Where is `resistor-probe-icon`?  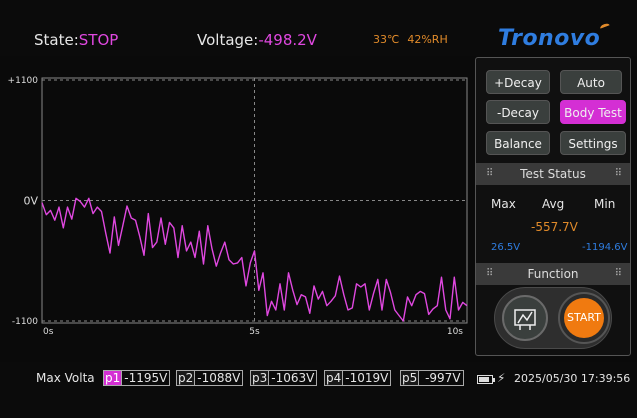 resistor-probe-icon is located at coordinates (525, 319).